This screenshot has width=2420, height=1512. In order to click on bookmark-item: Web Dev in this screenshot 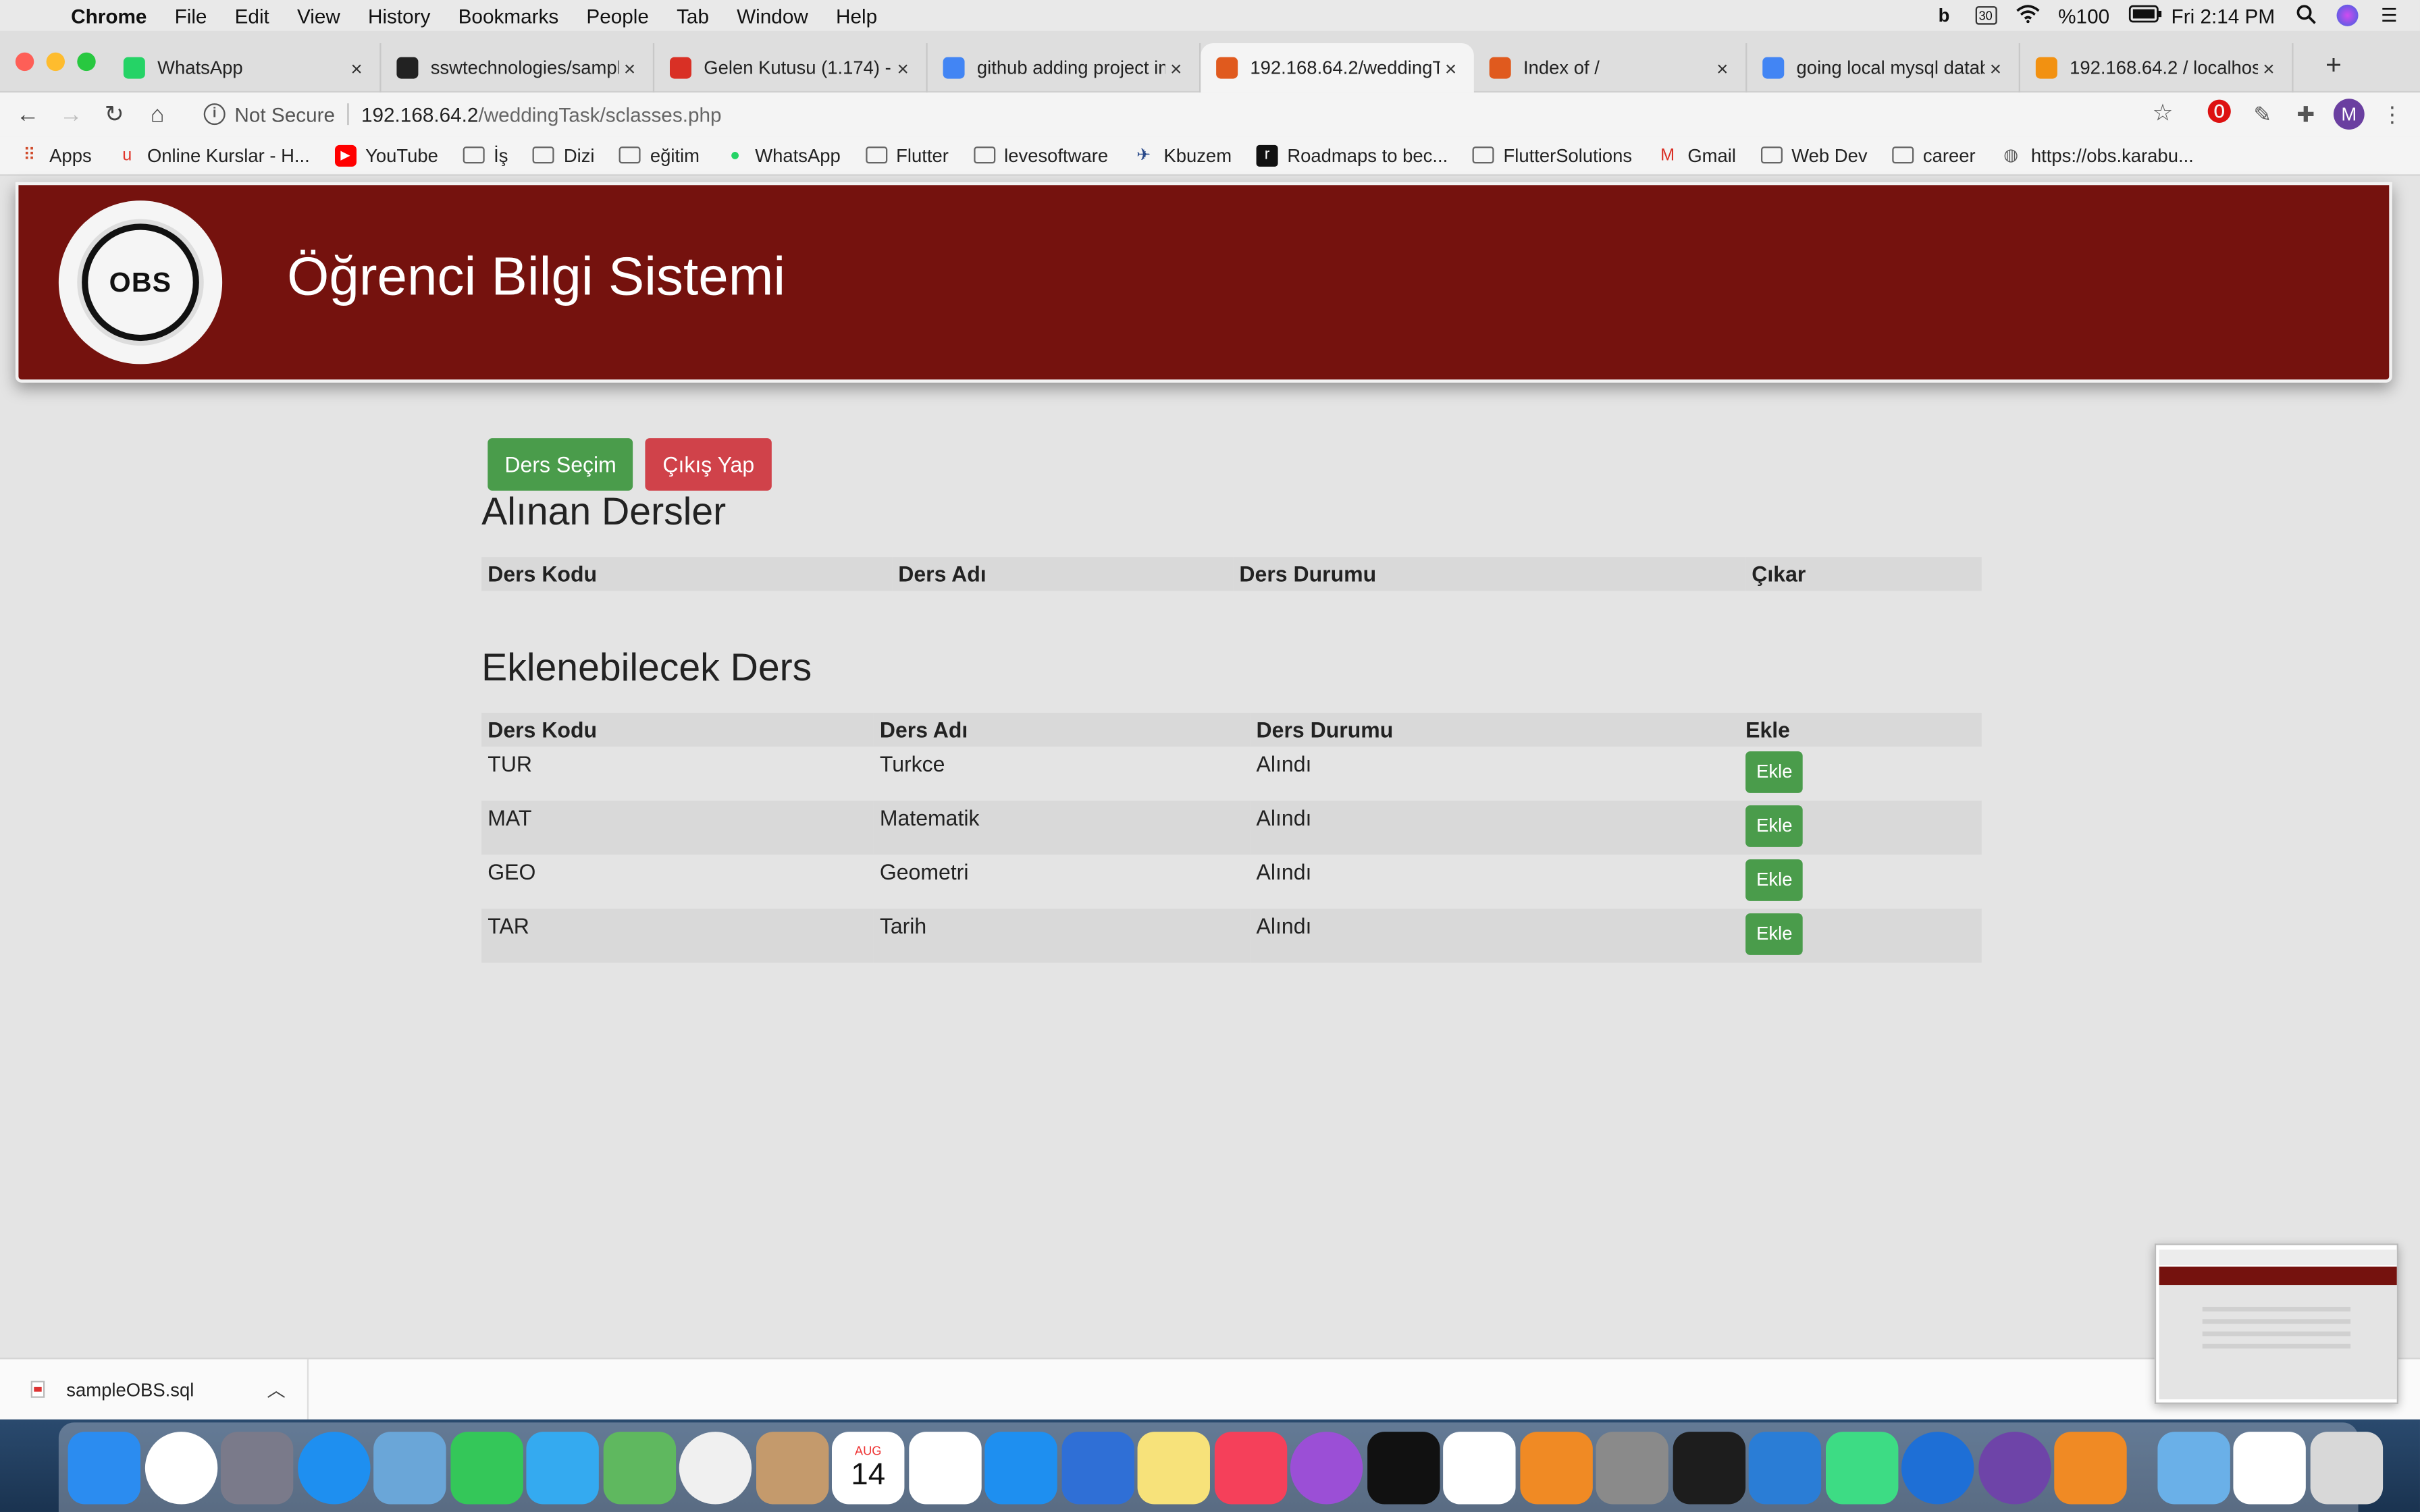, I will do `click(1814, 155)`.